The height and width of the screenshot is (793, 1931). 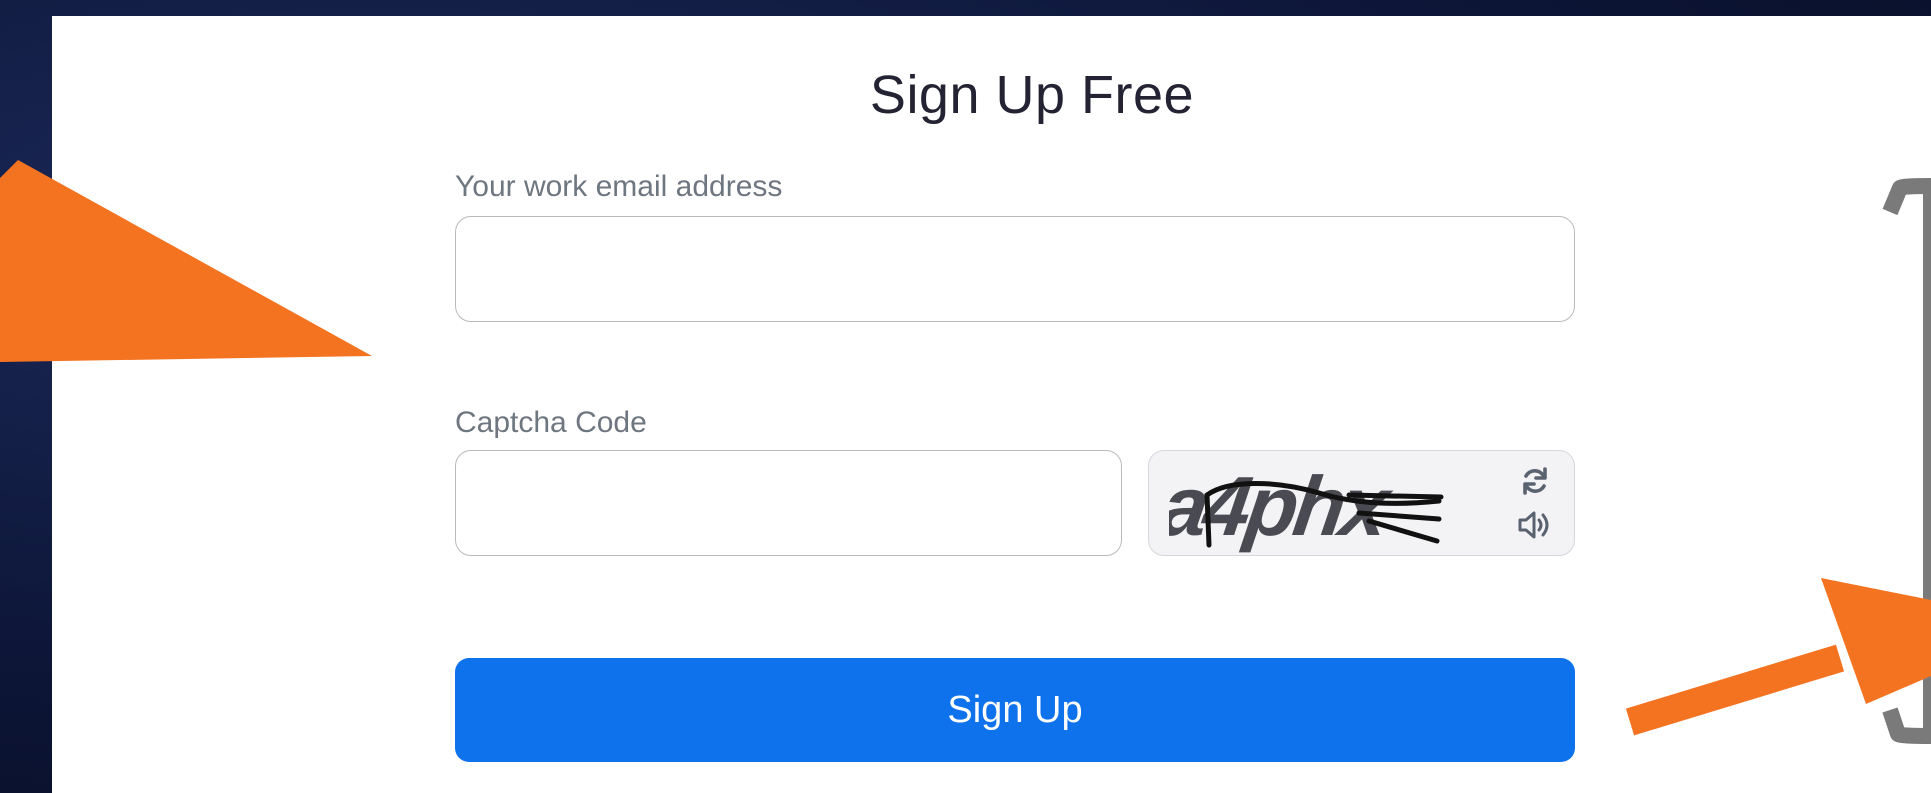 I want to click on captcha-input, so click(x=788, y=503).